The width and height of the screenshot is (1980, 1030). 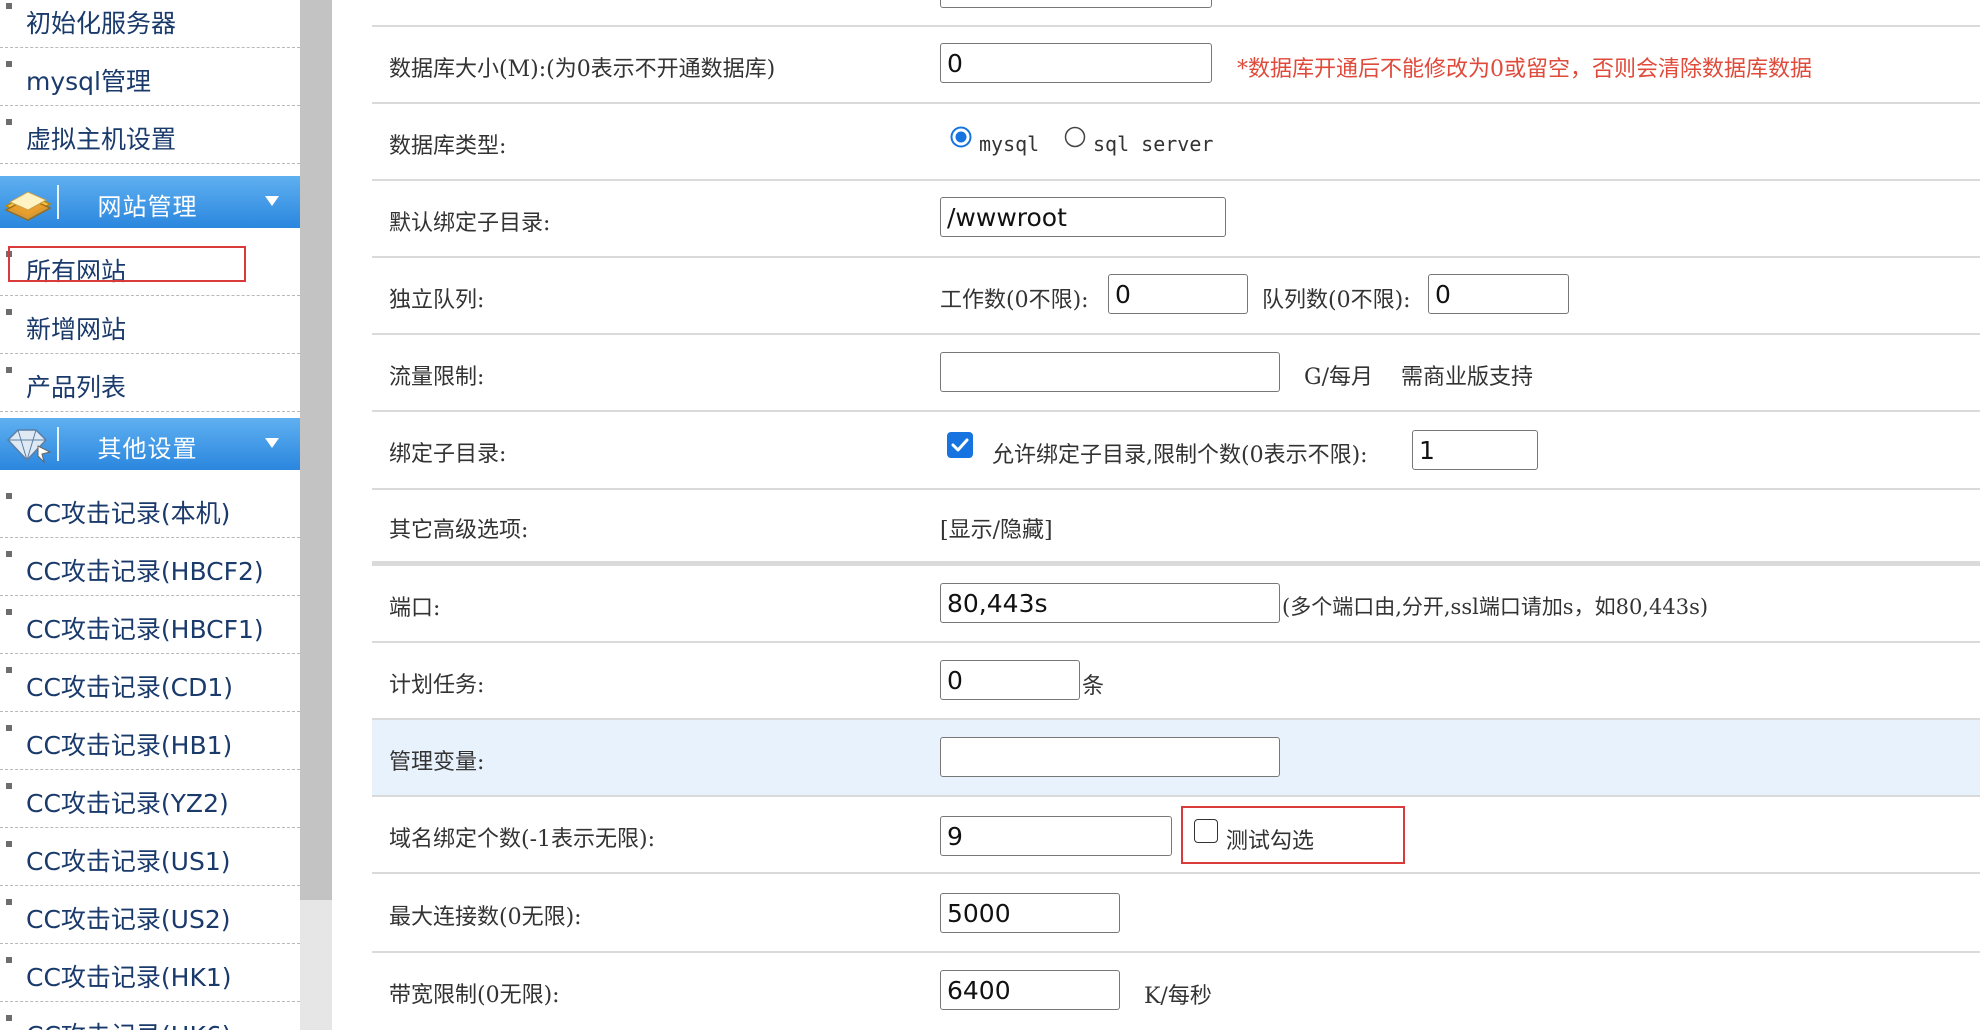 I want to click on db-size-warning: *数据库开通后不能修改为0或留空，否则会清除数据库数据, so click(x=1524, y=69).